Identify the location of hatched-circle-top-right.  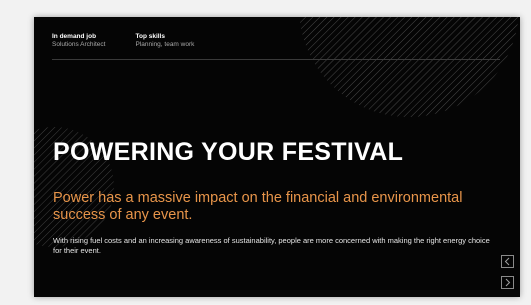
(409, 67).